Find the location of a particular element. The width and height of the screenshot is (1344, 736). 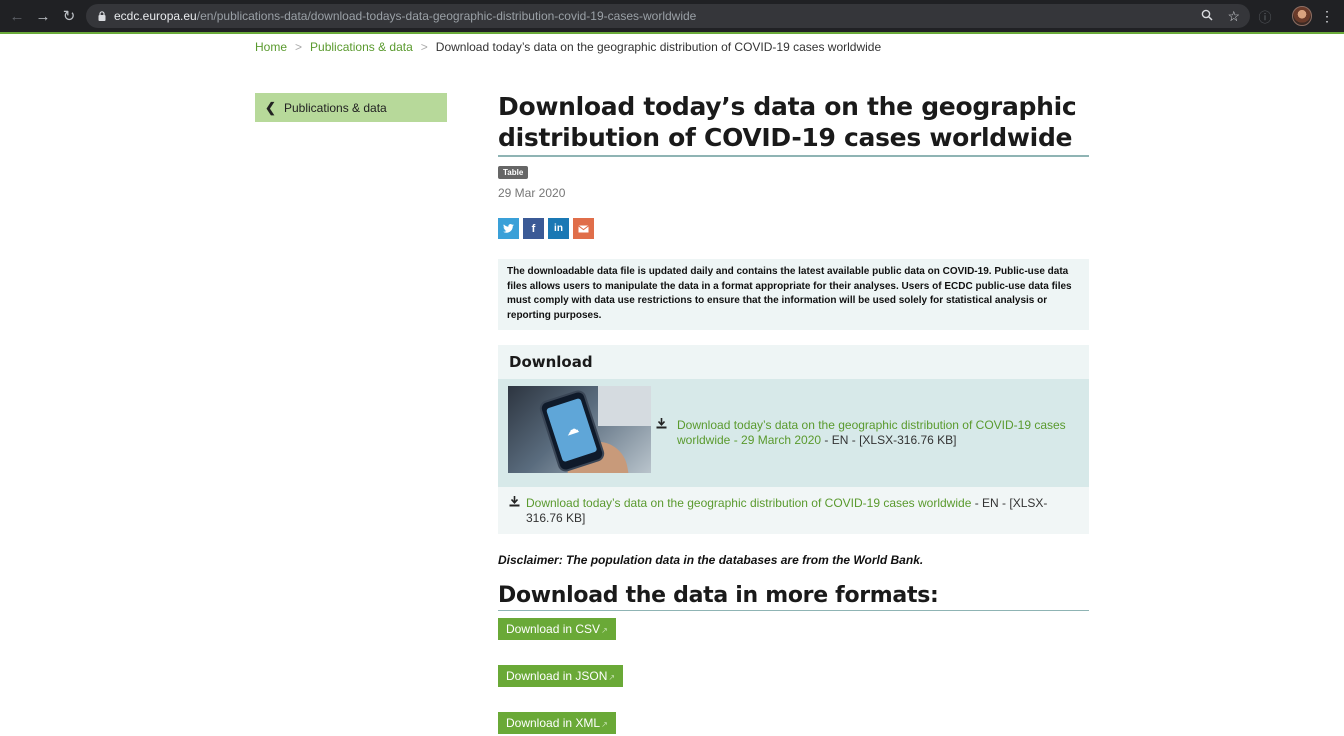

featured-download-meta: - EN - [XLSX-316.76 KB] is located at coordinates (889, 440).